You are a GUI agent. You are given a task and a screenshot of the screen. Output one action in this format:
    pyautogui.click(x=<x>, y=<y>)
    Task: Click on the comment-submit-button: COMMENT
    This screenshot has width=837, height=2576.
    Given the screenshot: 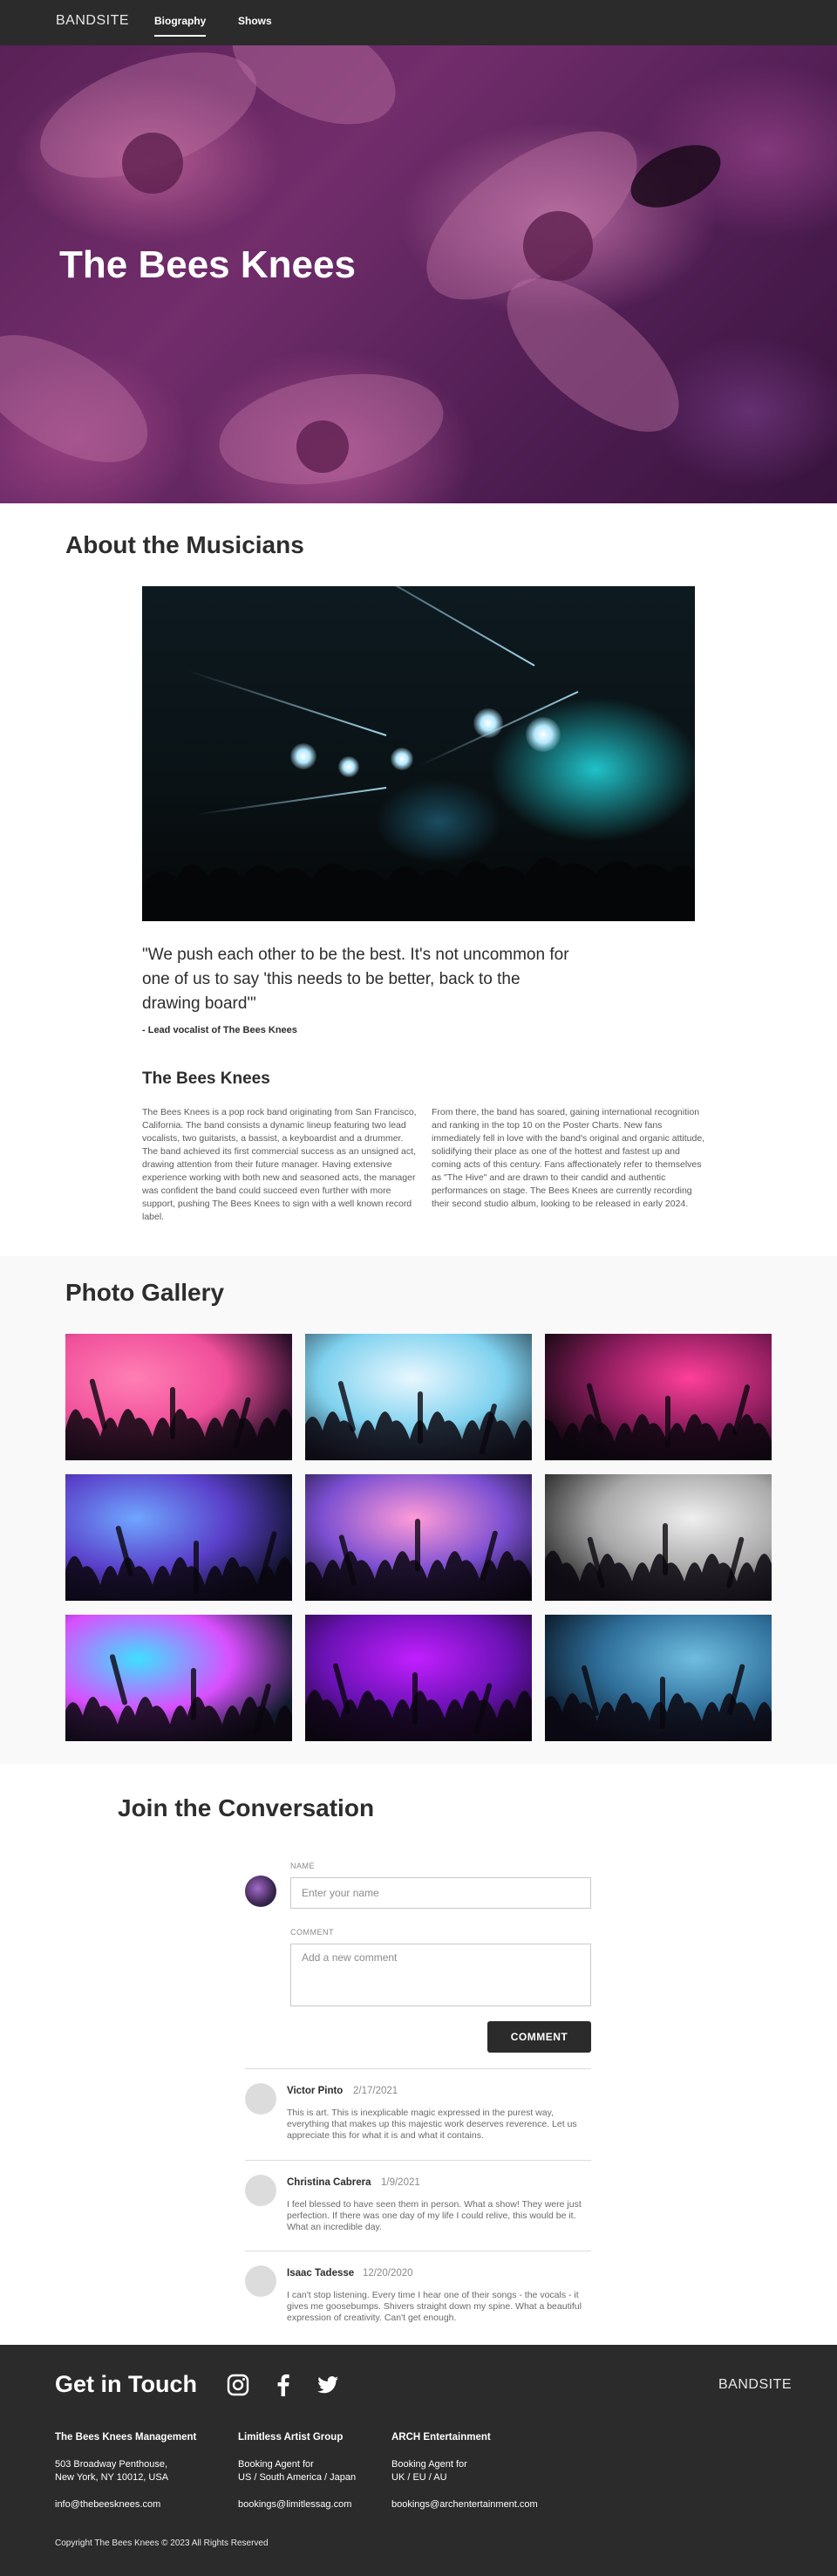 What is the action you would take?
    pyautogui.click(x=539, y=2037)
    